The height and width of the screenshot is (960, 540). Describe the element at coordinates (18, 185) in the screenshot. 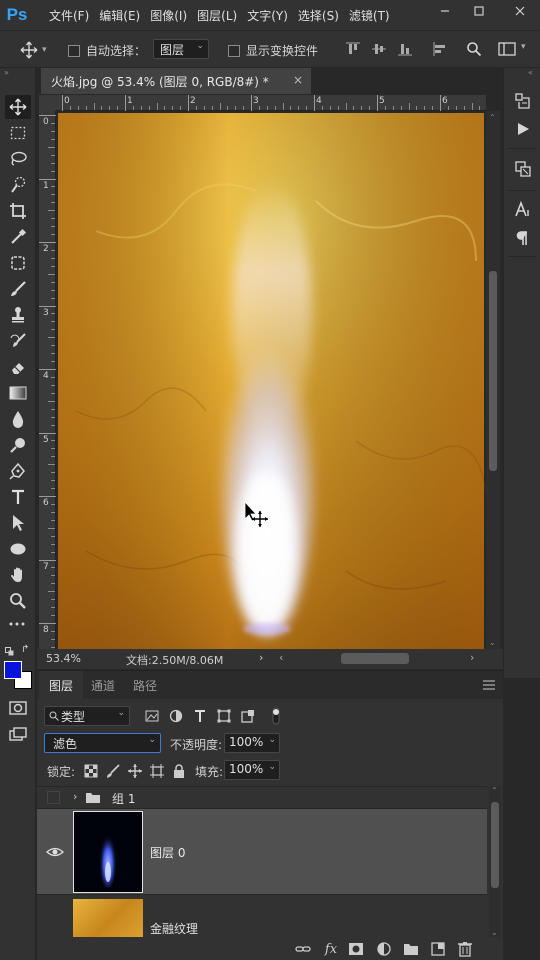

I see `quick-selection-tool-icon` at that location.